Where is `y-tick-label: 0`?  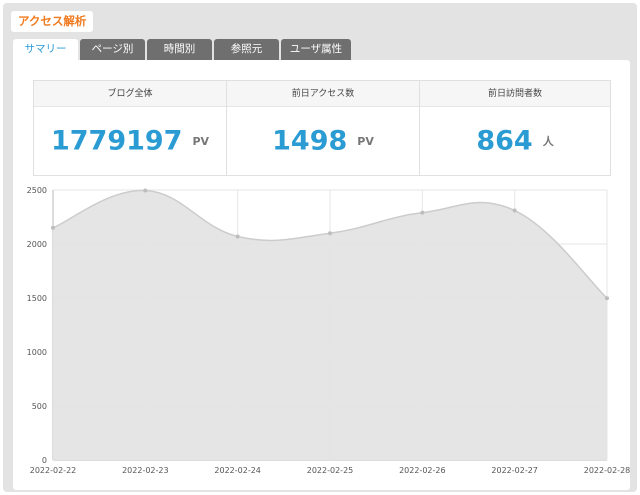 y-tick-label: 0 is located at coordinates (44, 460).